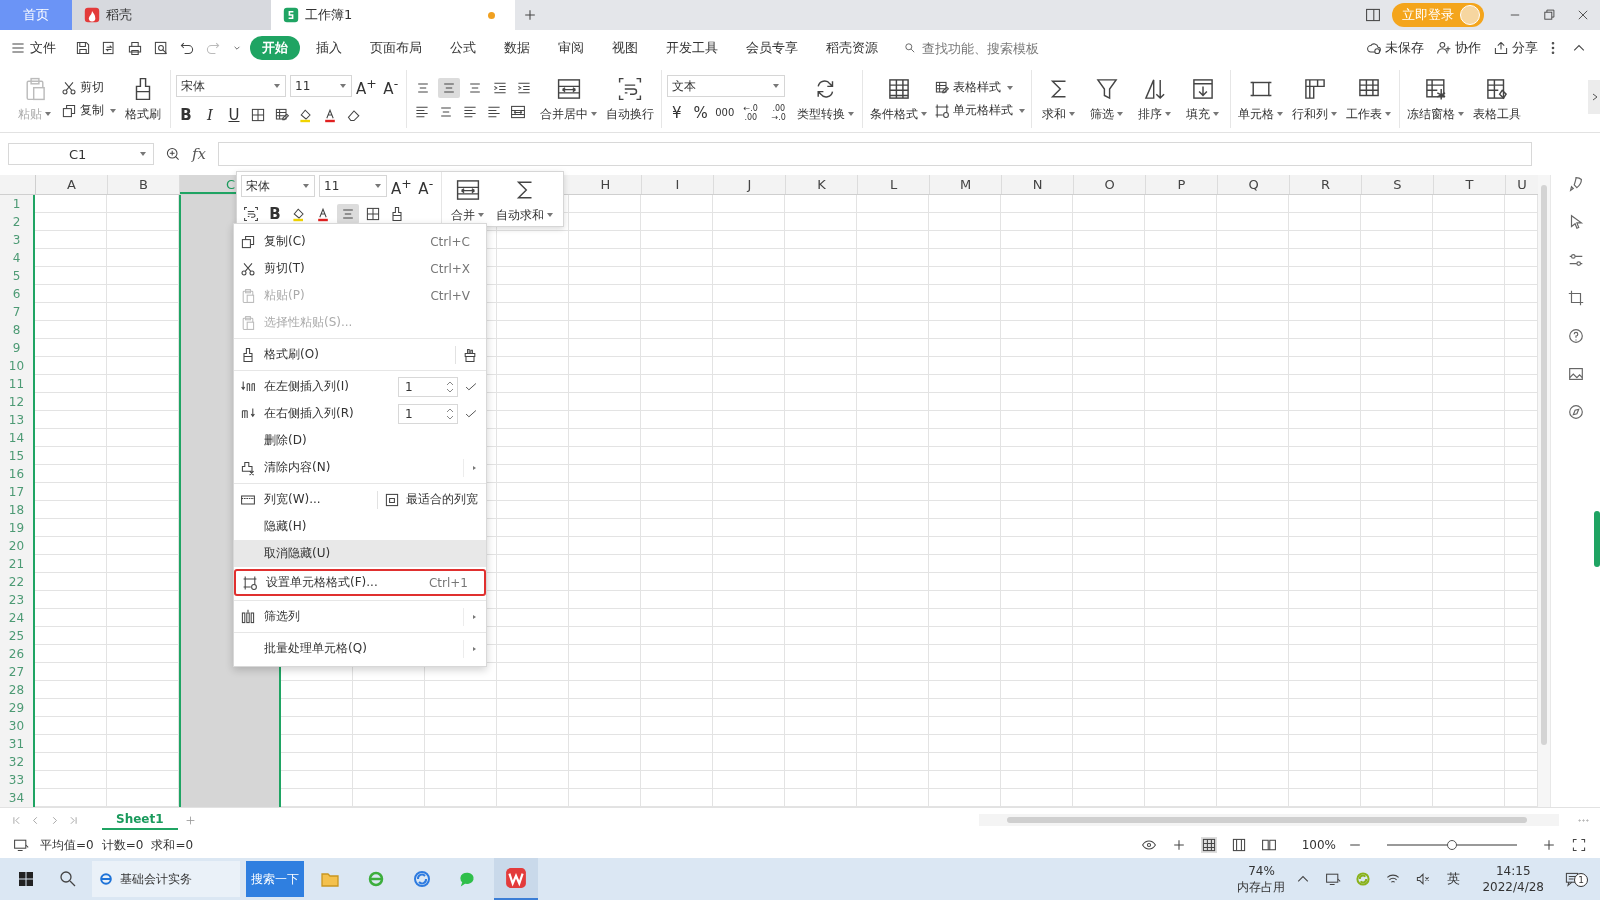 This screenshot has width=1600, height=900. What do you see at coordinates (517, 48) in the screenshot?
I see `ribbon-tab: 数据` at bounding box center [517, 48].